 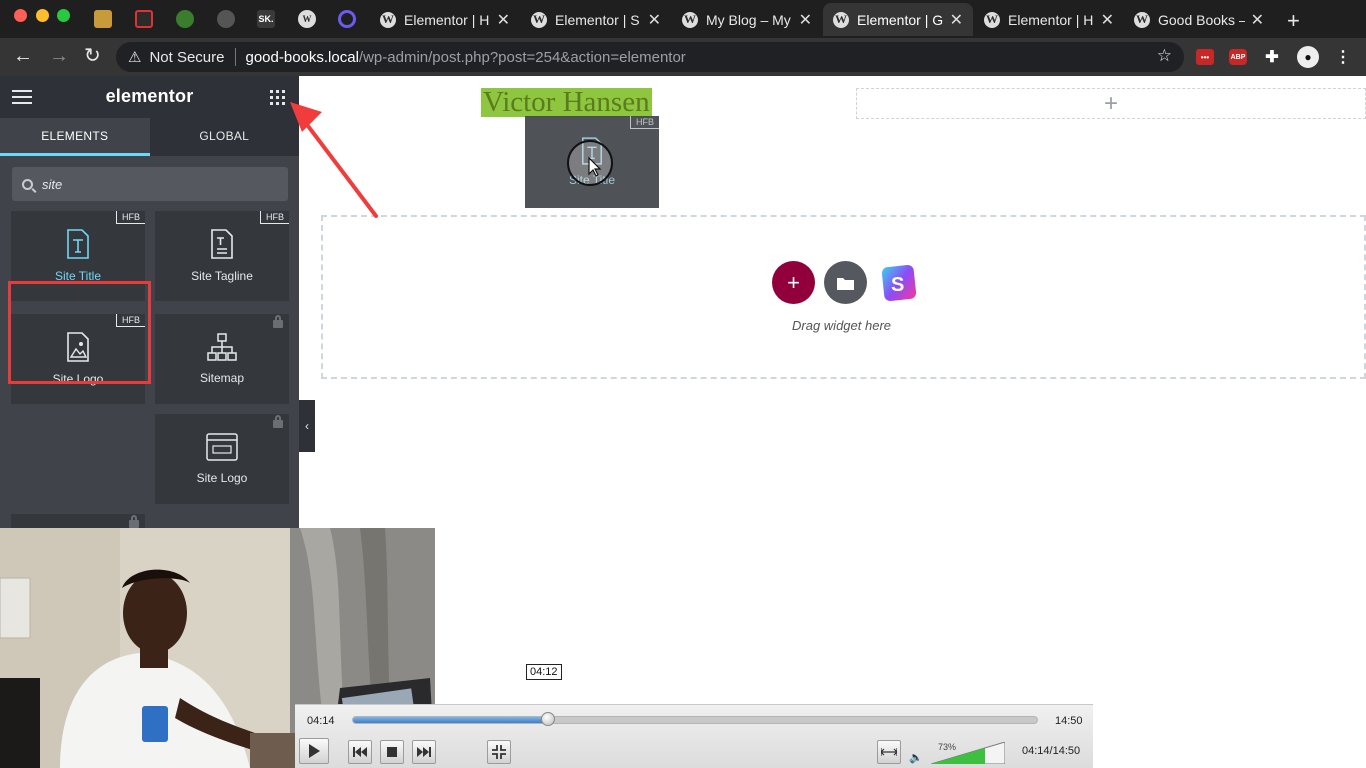 I want to click on bookmark-star-icon: ☆, so click(x=1164, y=56).